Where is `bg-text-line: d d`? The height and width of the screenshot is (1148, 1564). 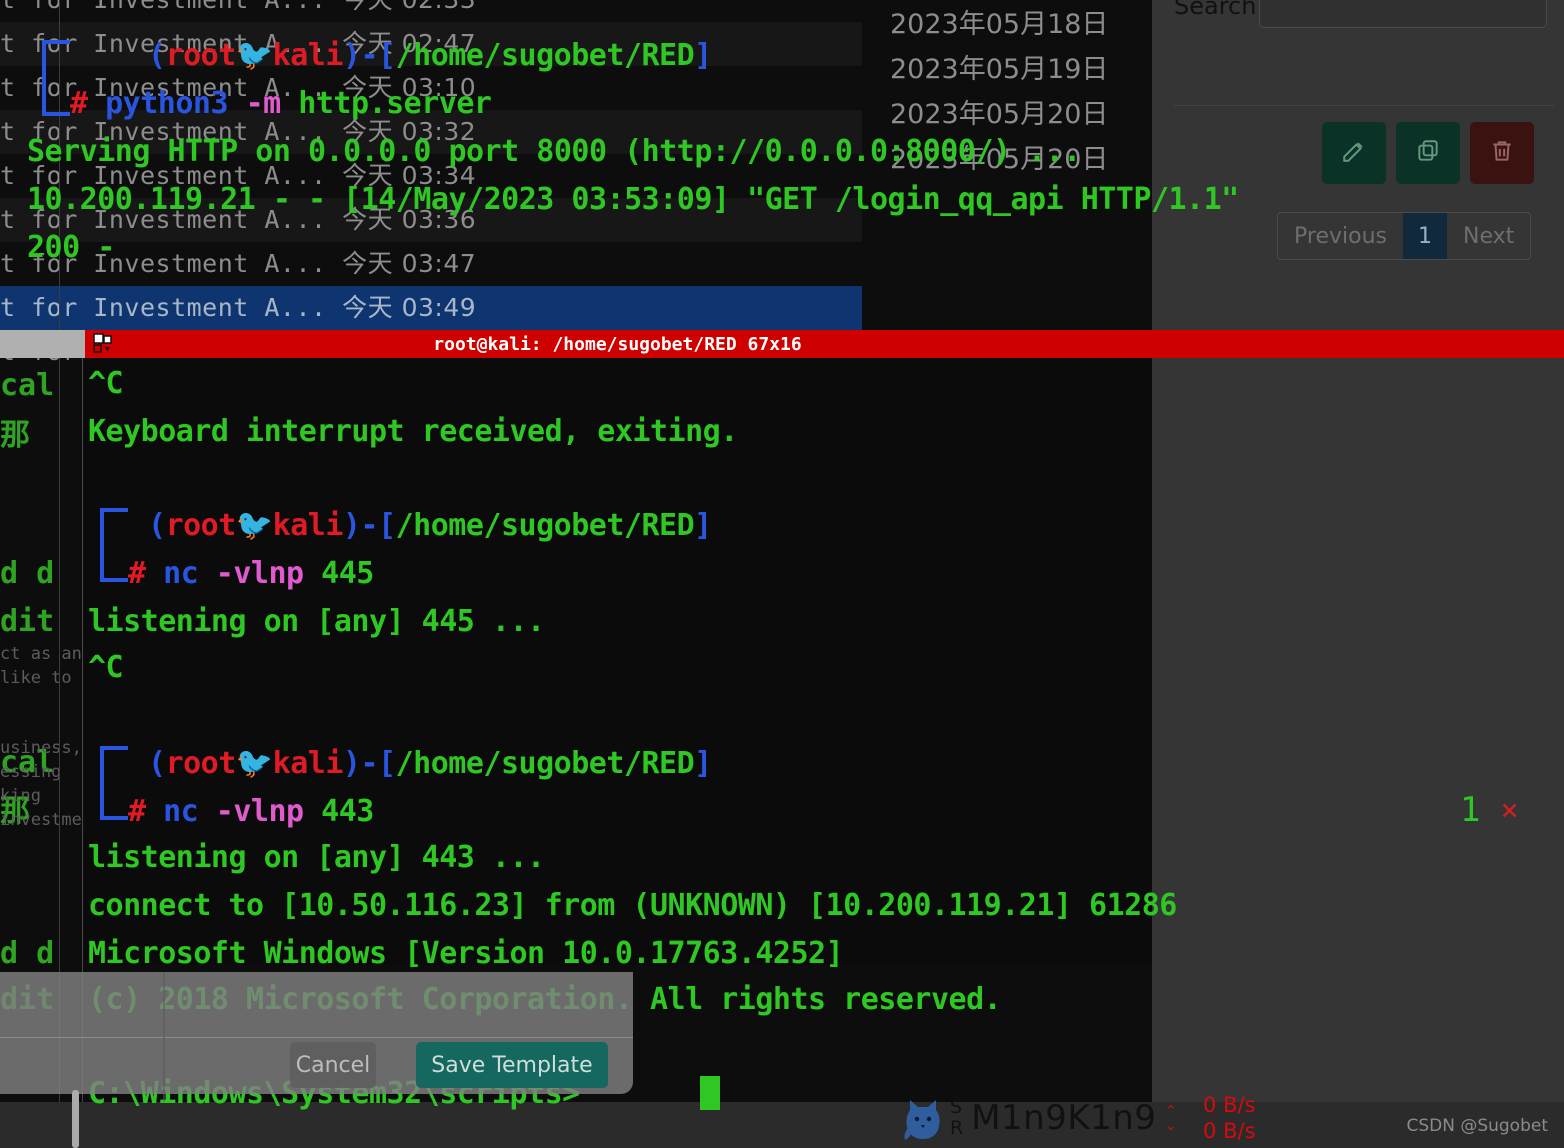
bg-text-line: d d is located at coordinates (27, 953).